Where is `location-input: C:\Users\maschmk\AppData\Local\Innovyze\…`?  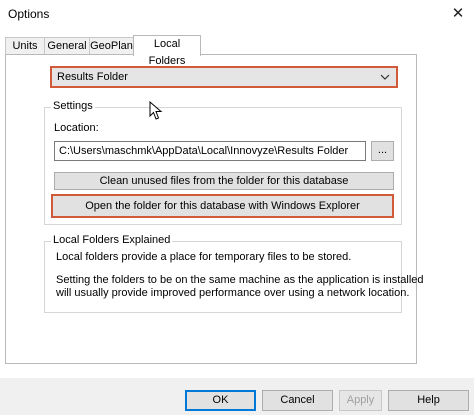
location-input: C:\Users\maschmk\AppData\Local\Innovyze\… is located at coordinates (210, 151).